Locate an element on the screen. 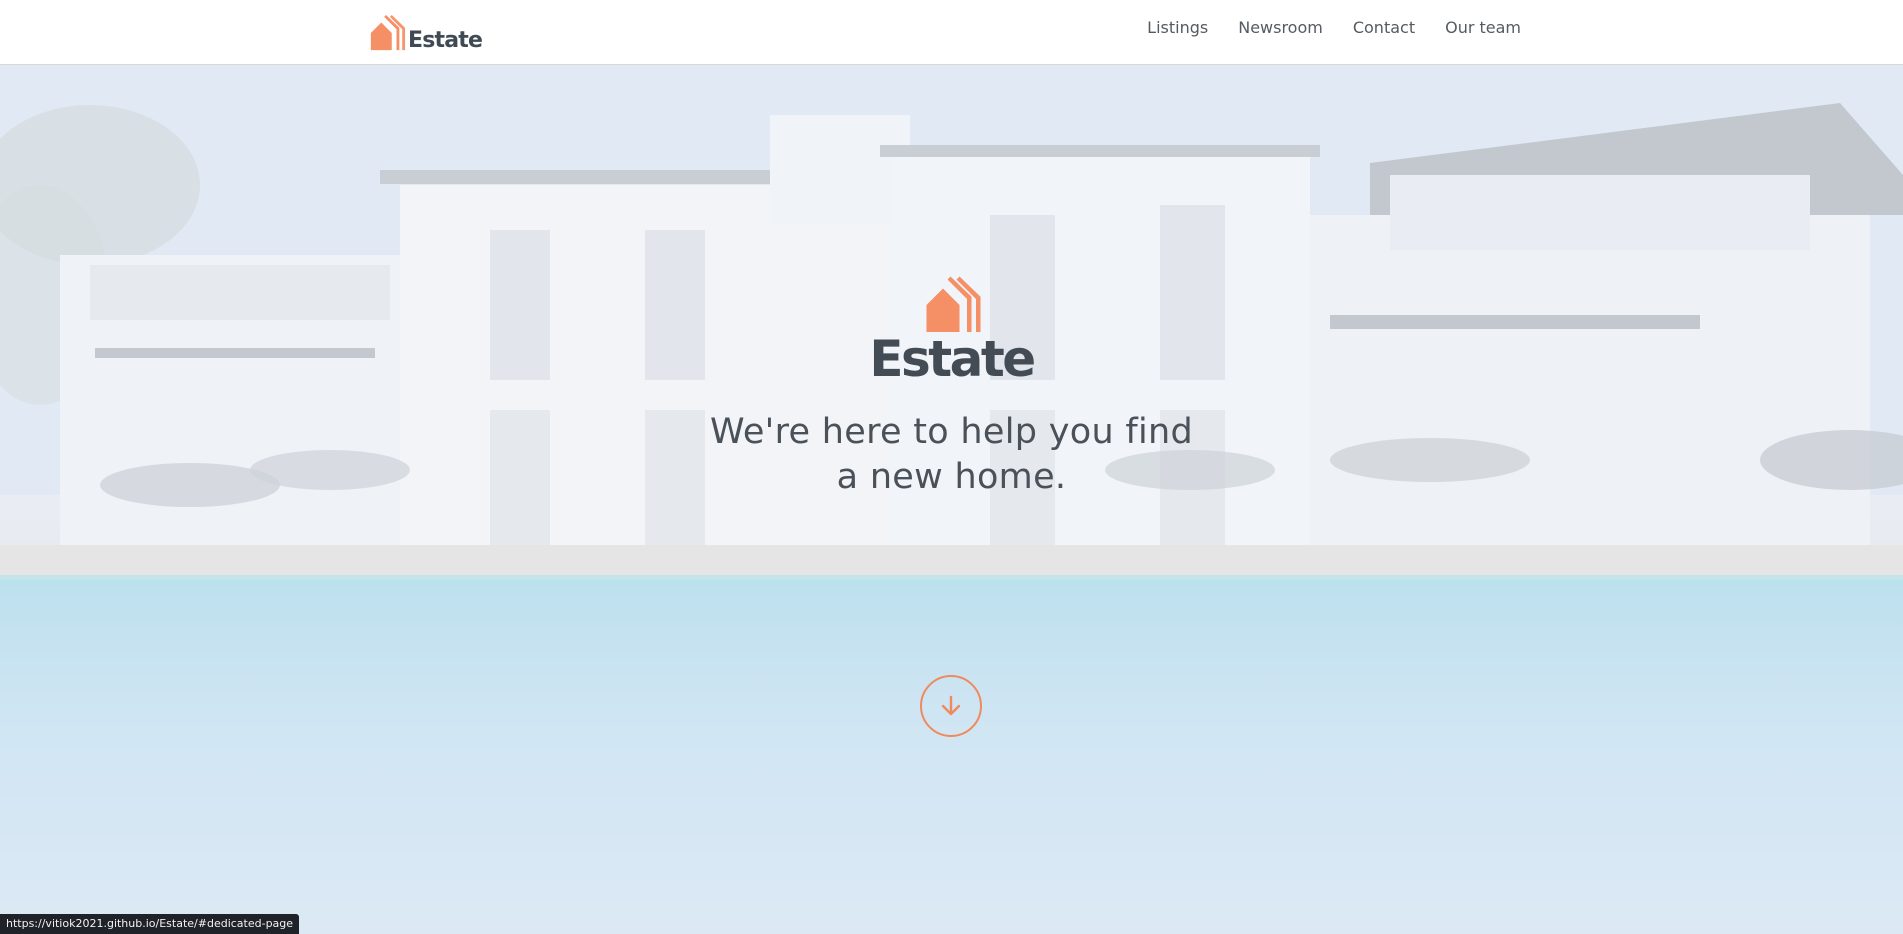 This screenshot has width=1903, height=934. header-logo: Estate is located at coordinates (425, 32).